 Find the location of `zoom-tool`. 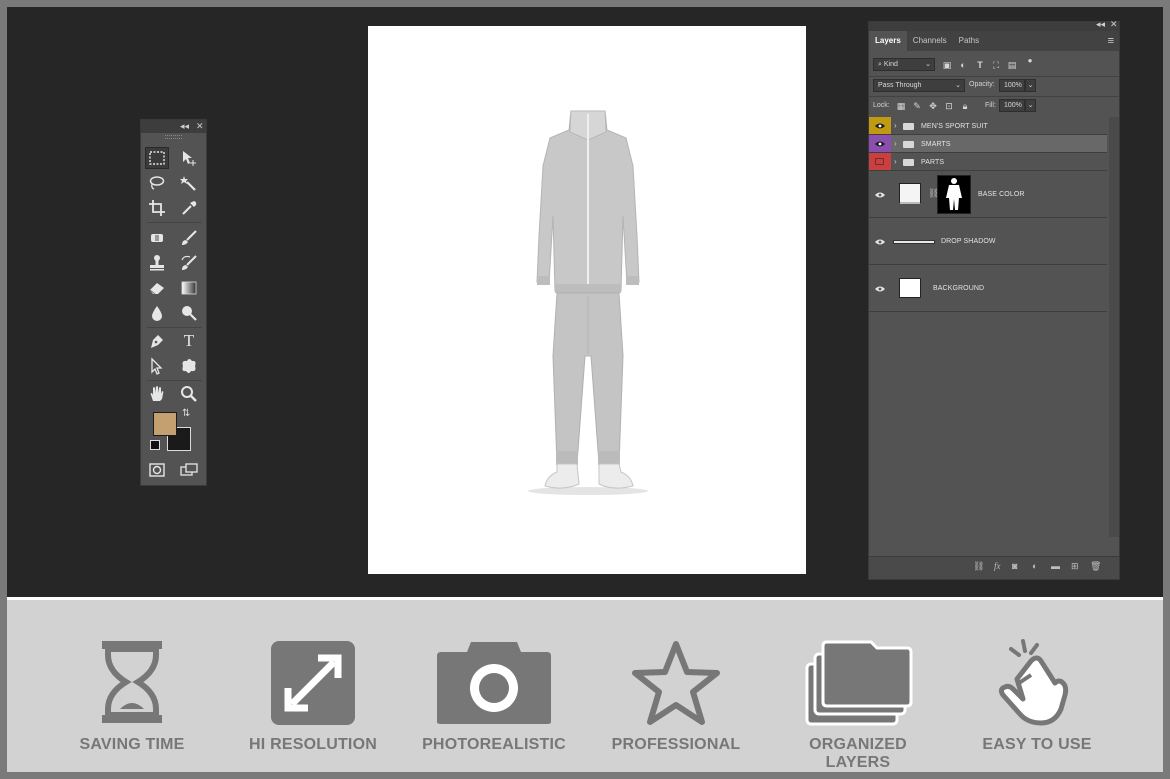

zoom-tool is located at coordinates (189, 394).